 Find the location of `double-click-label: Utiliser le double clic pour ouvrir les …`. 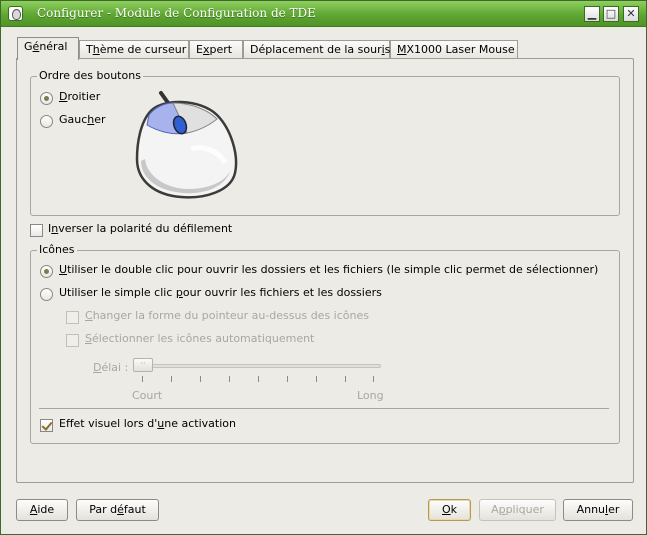

double-click-label: Utiliser le double clic pour ouvrir les … is located at coordinates (328, 269).